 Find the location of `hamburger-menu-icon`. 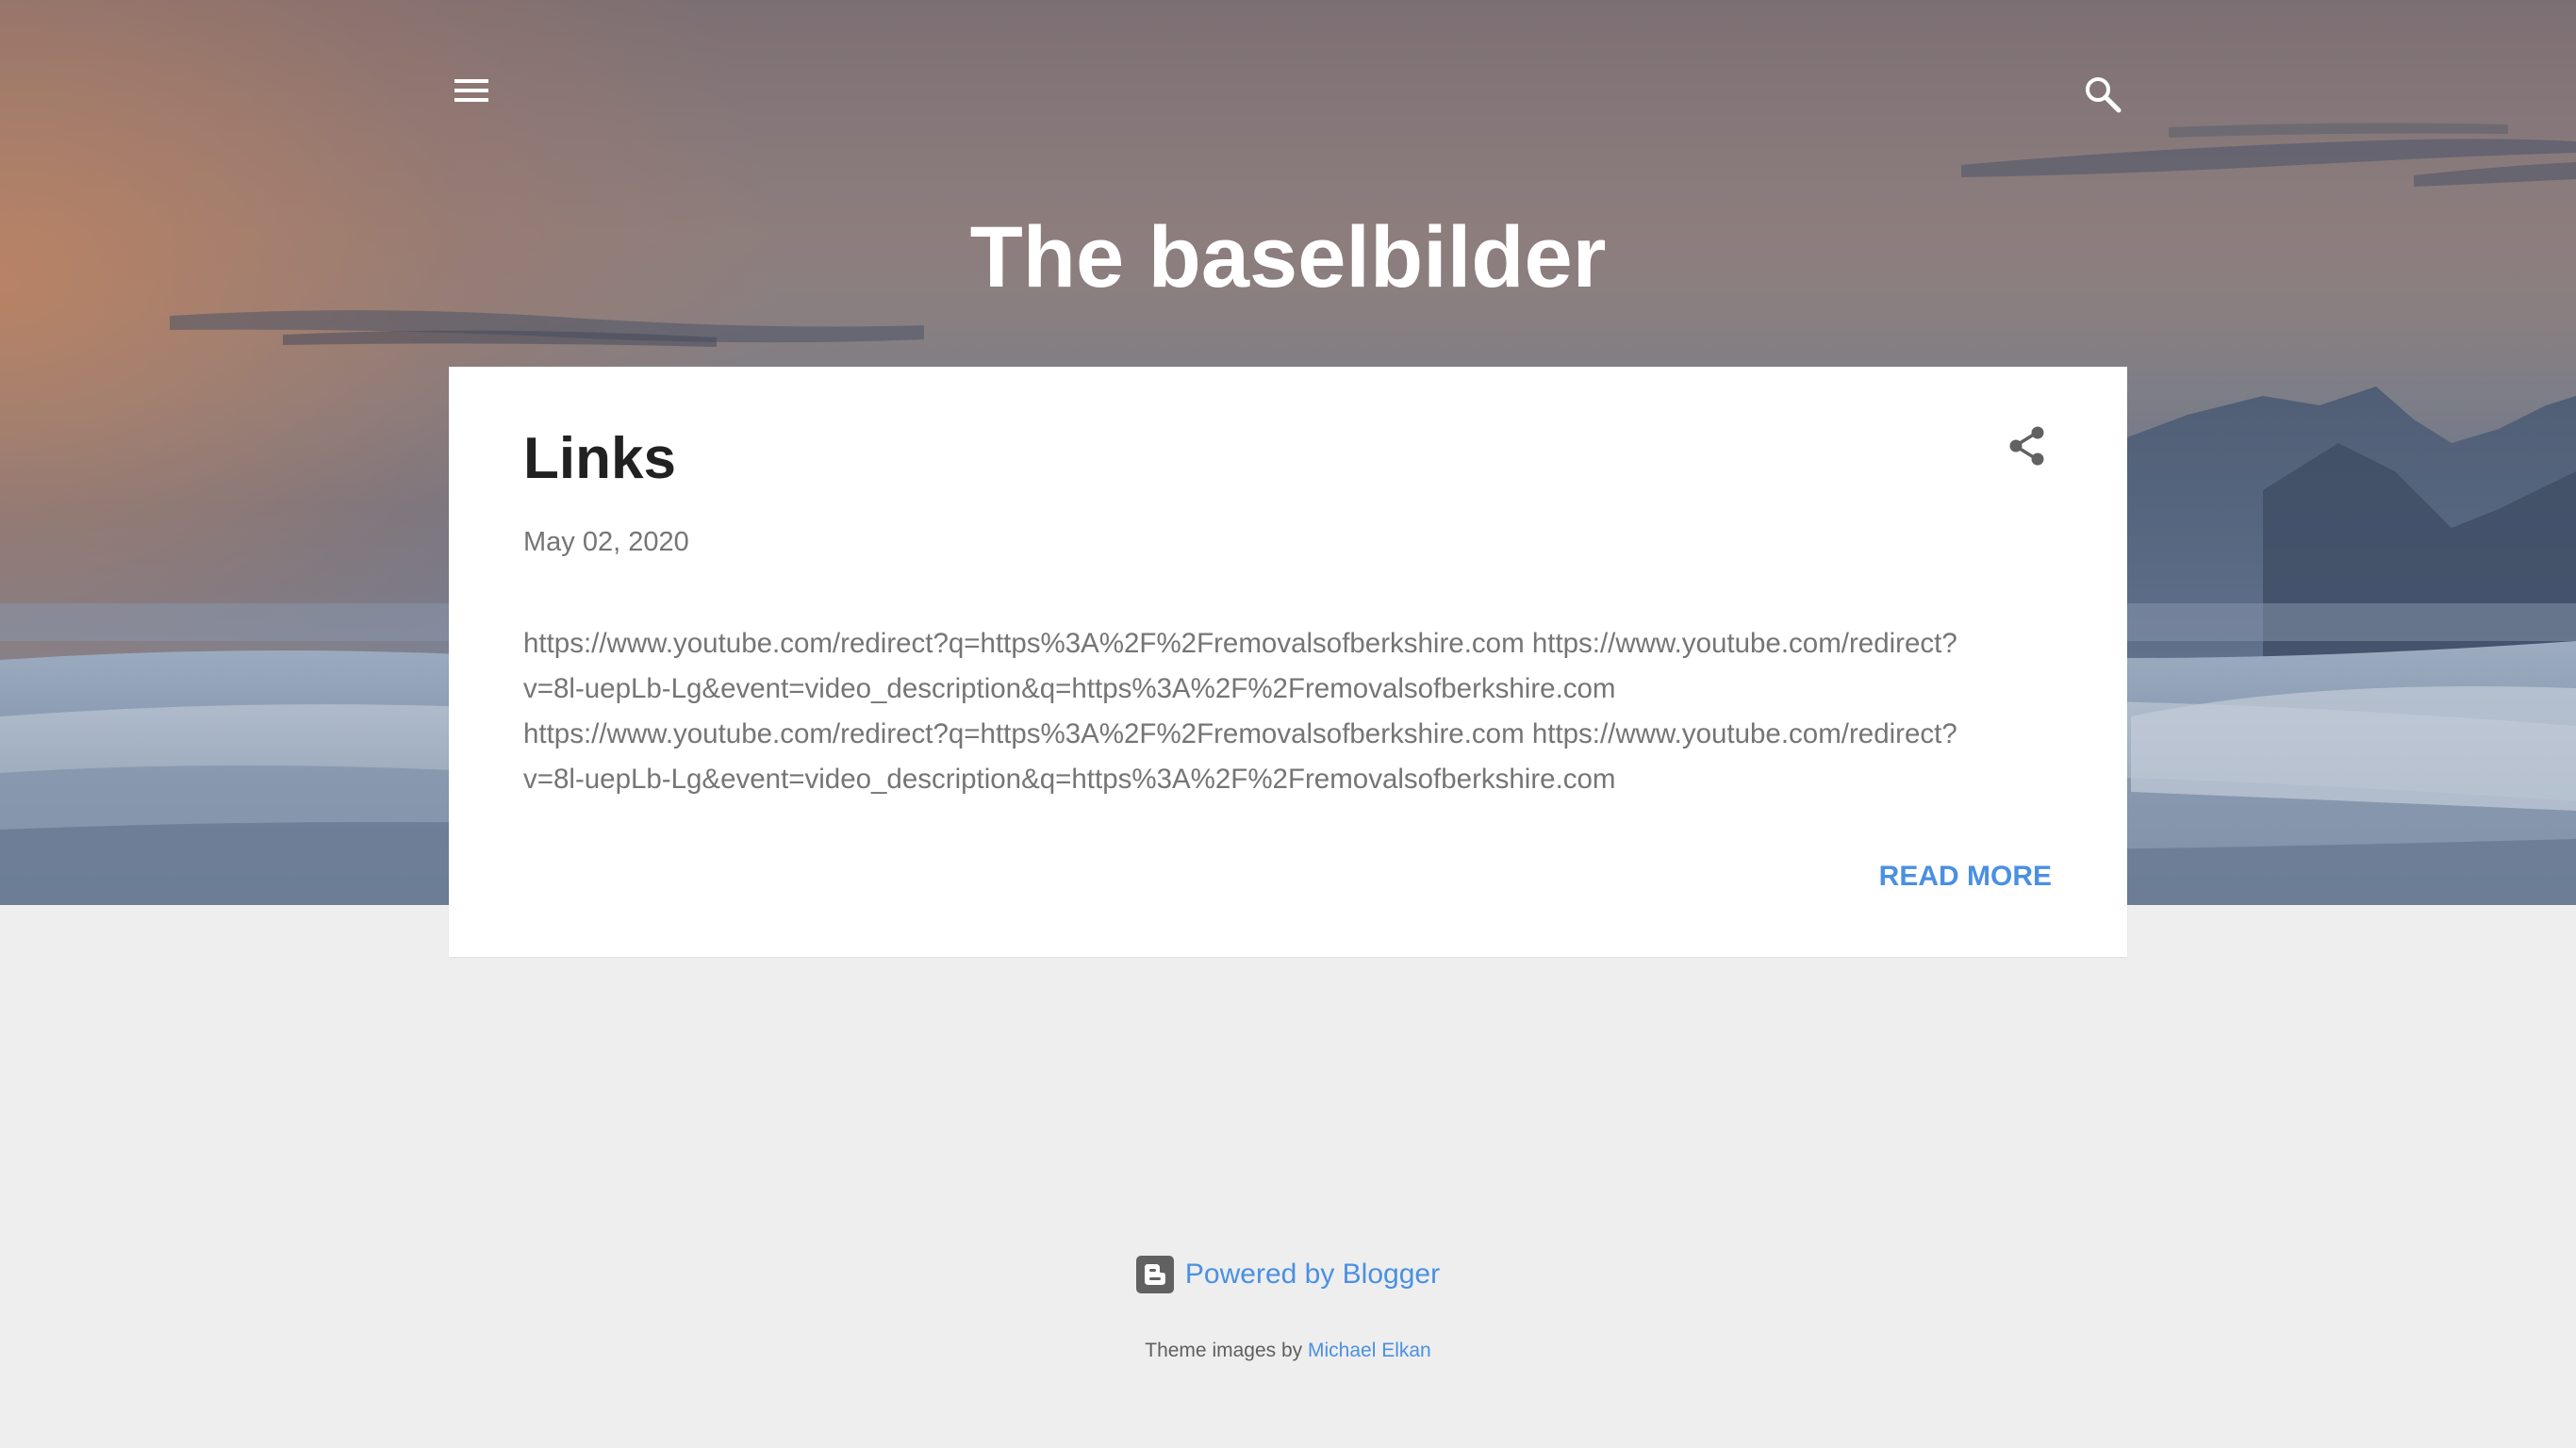

hamburger-menu-icon is located at coordinates (471, 90).